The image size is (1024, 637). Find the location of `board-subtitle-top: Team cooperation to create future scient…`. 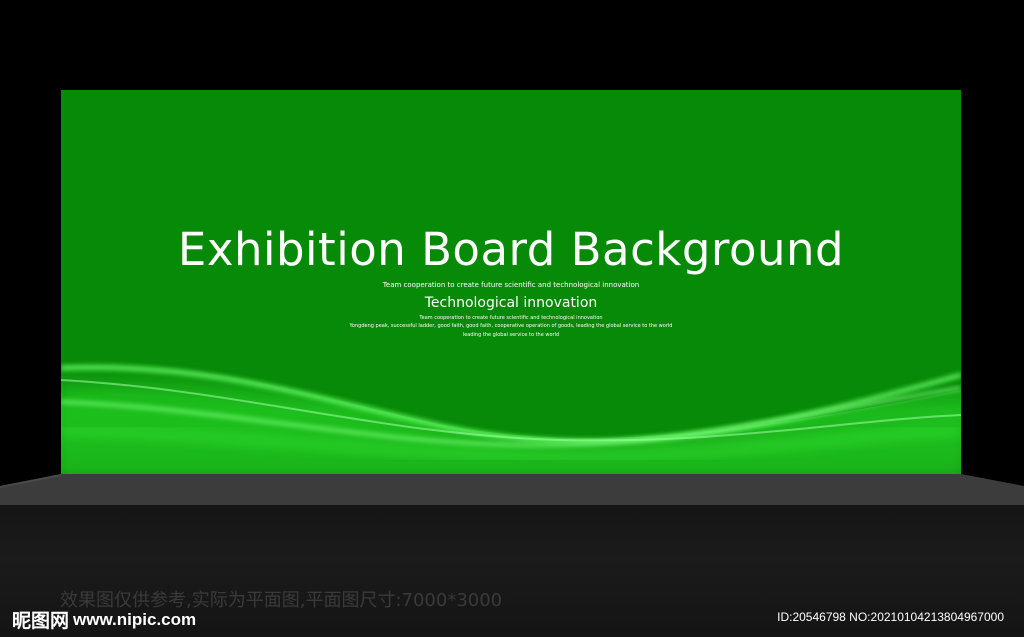

board-subtitle-top: Team cooperation to create future scient… is located at coordinates (511, 285).